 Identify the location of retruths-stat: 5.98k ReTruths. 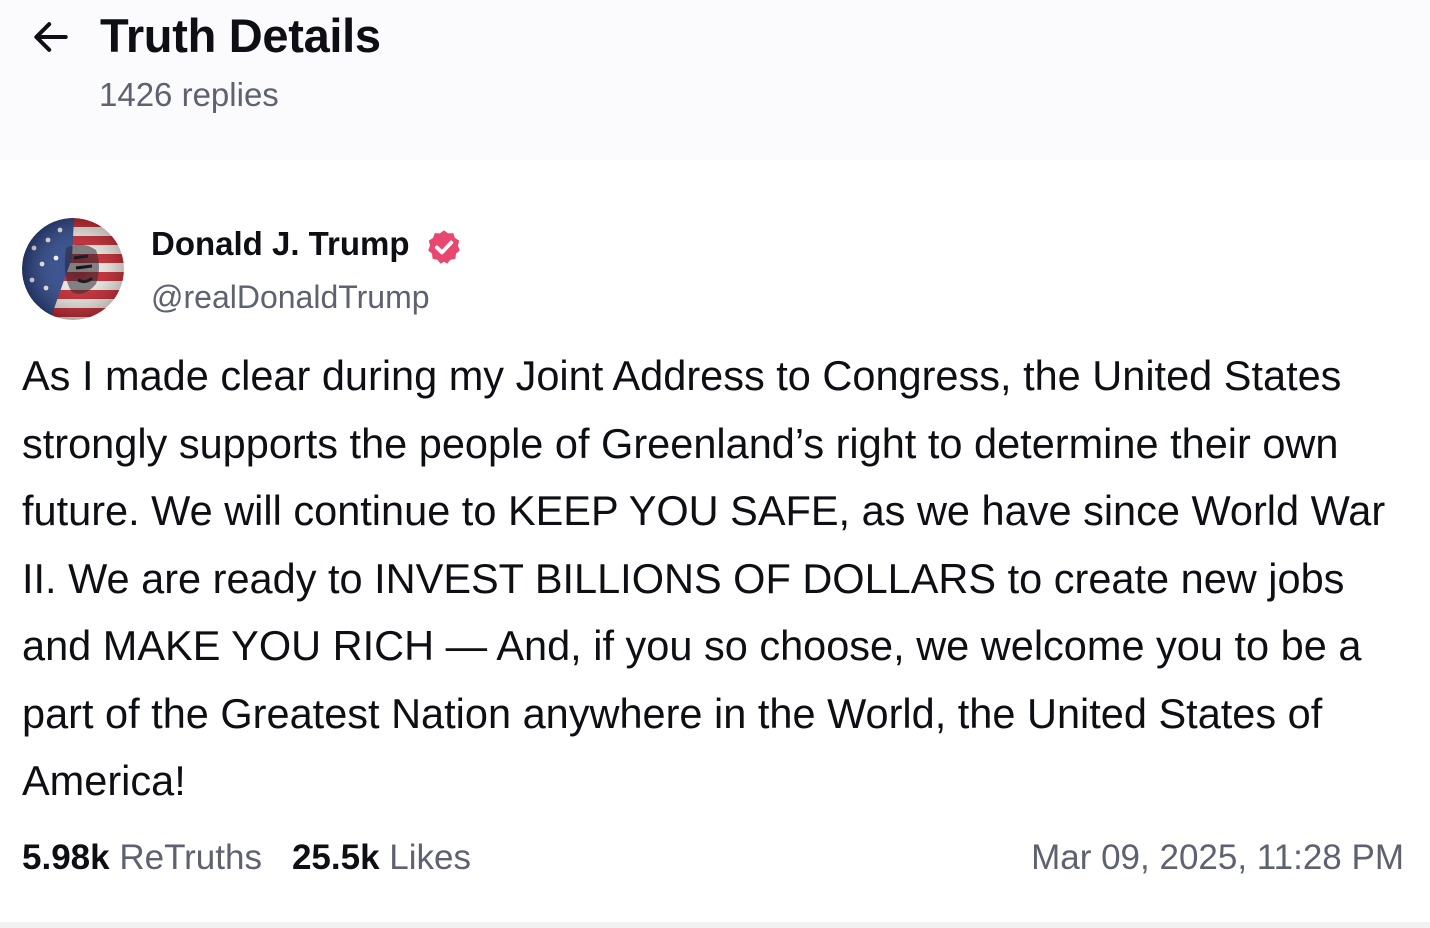
(142, 858).